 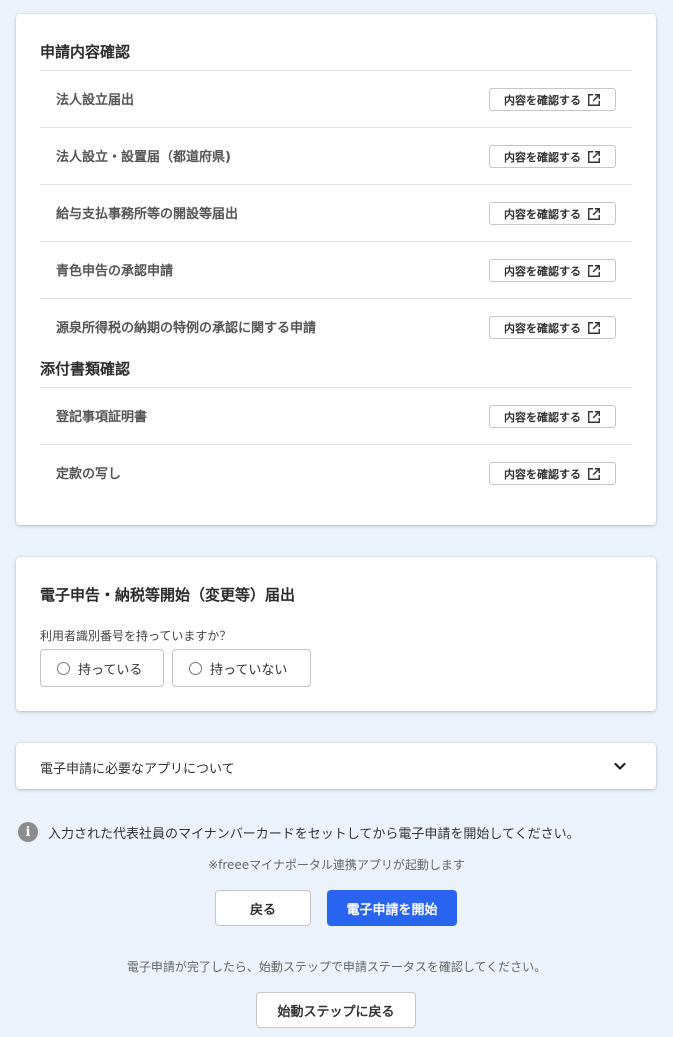 I want to click on e-filing-start-title: 電子申告・納税等開始（変更等）届出, so click(x=168, y=595).